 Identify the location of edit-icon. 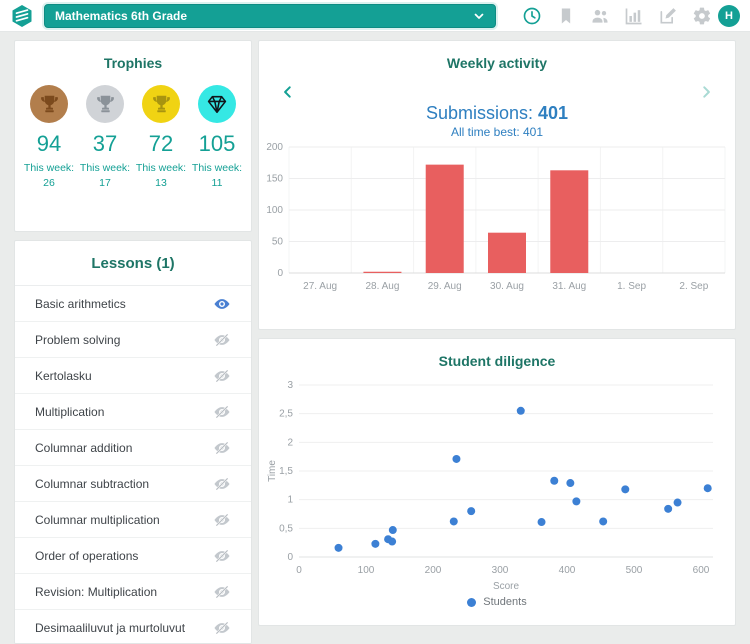
(668, 16).